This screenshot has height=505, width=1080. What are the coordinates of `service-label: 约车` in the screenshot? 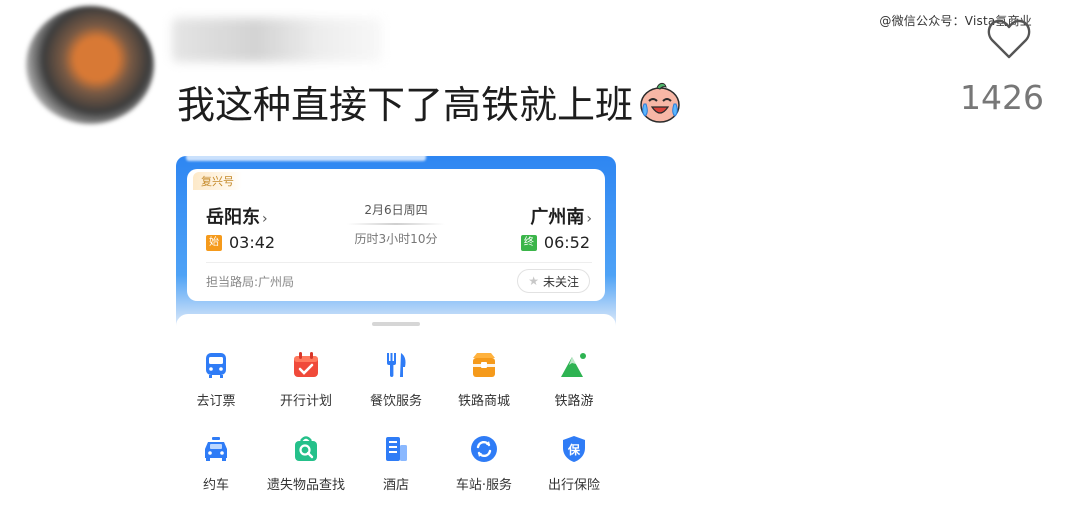 It's located at (215, 485).